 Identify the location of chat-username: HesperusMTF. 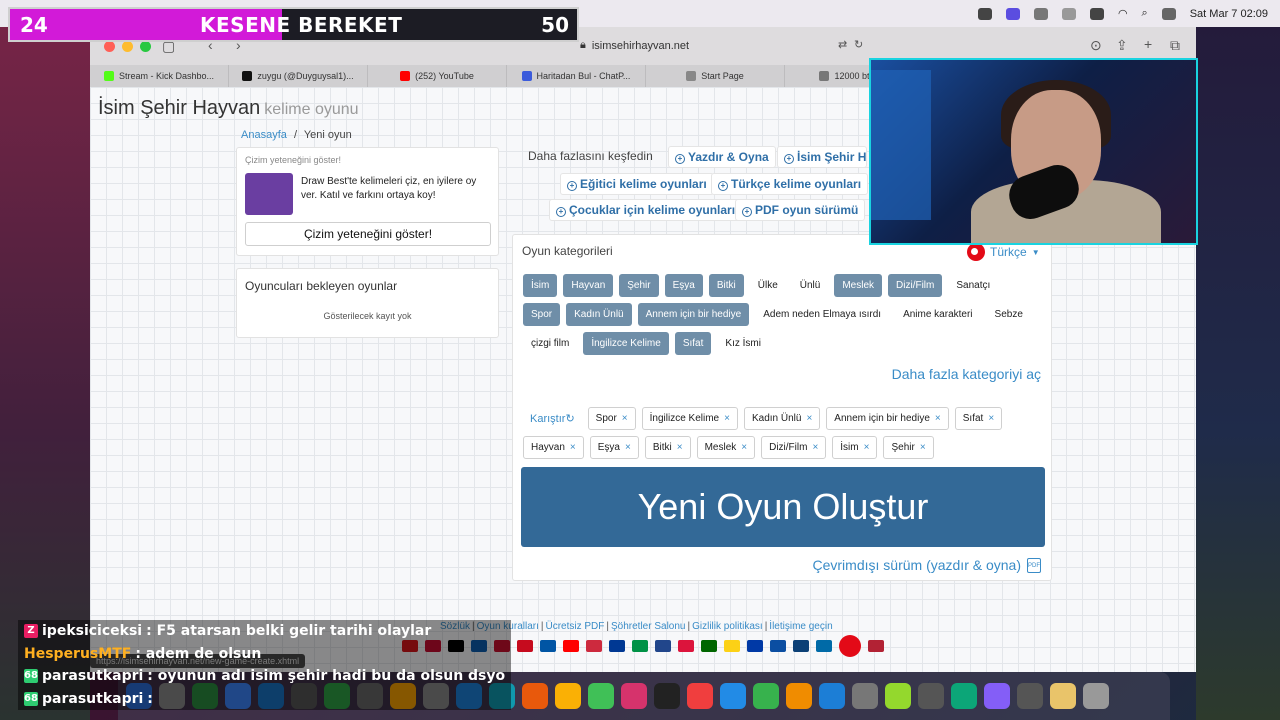
(77, 654).